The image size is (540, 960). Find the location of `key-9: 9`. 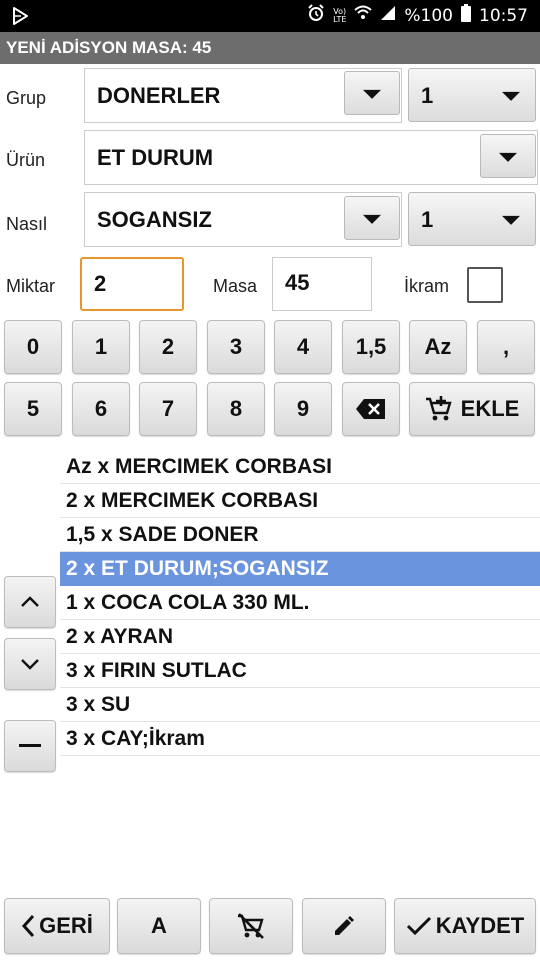

key-9: 9 is located at coordinates (303, 409).